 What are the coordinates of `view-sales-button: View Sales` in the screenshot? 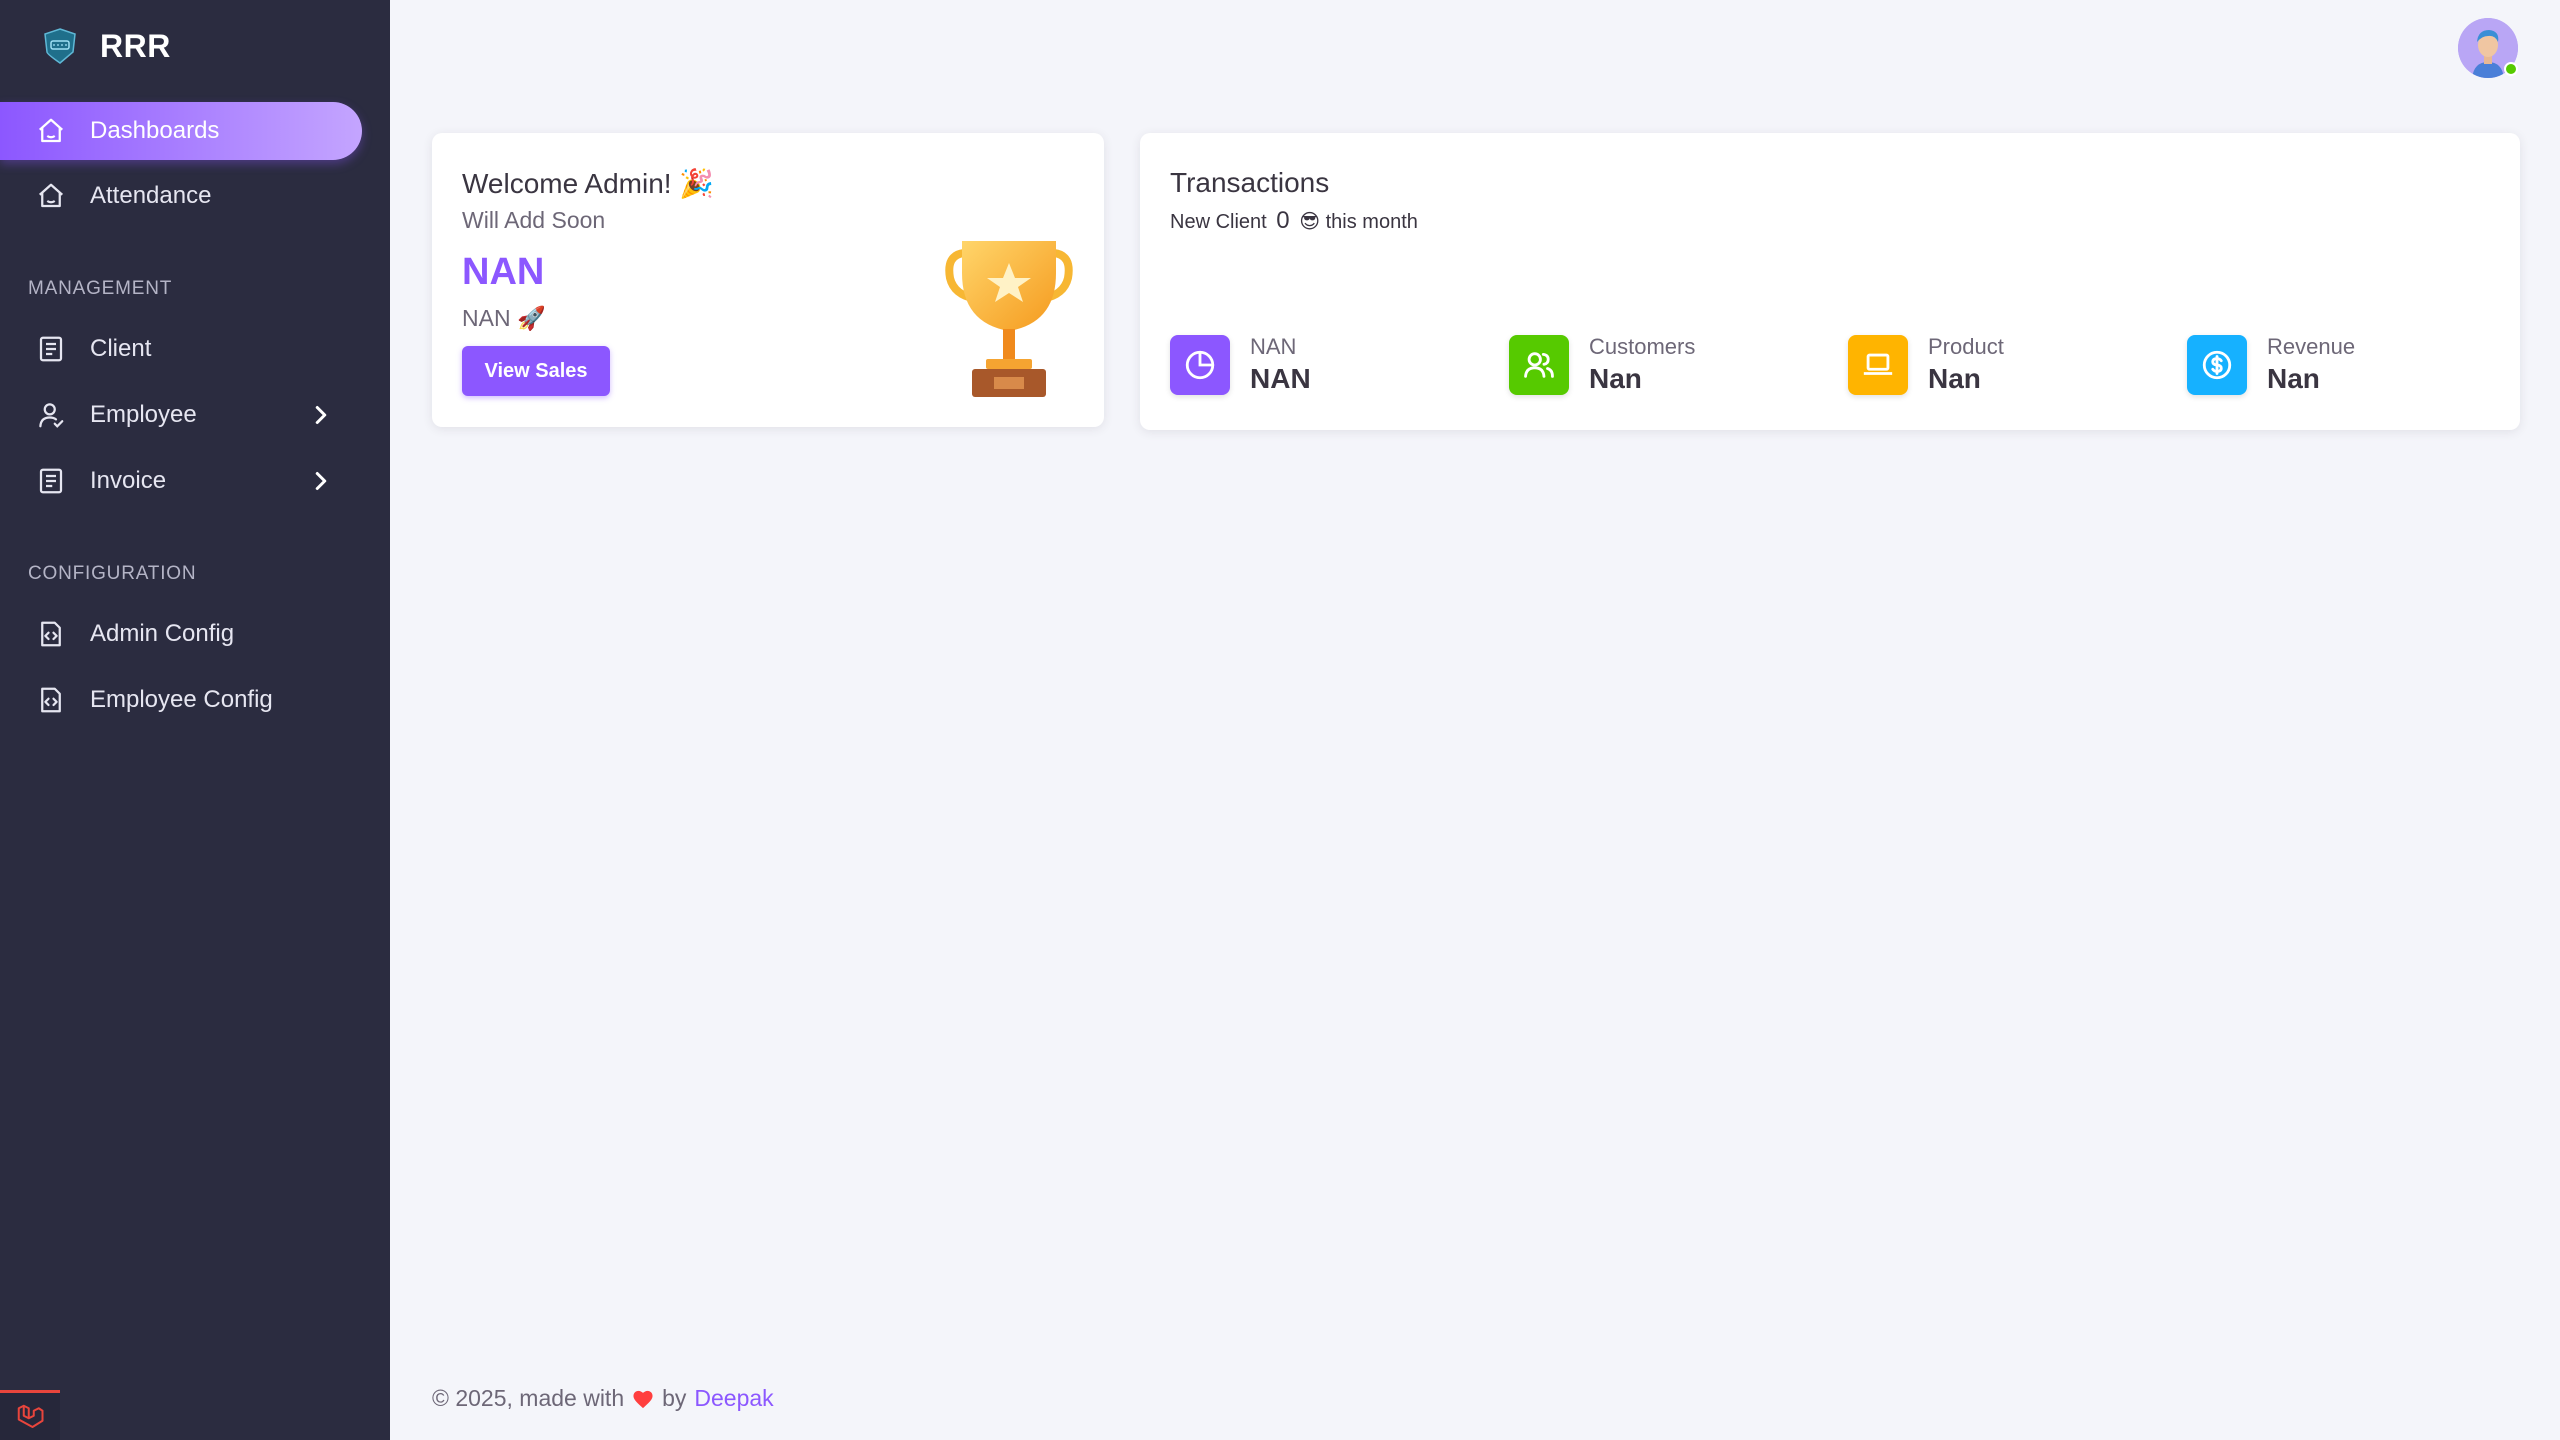 It's located at (536, 371).